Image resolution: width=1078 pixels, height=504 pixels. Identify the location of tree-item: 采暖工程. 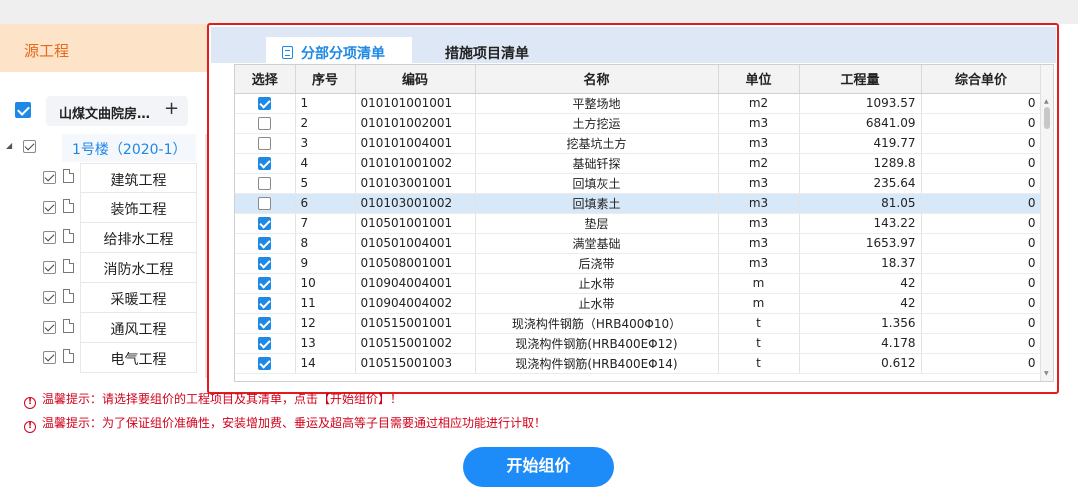
(122, 298).